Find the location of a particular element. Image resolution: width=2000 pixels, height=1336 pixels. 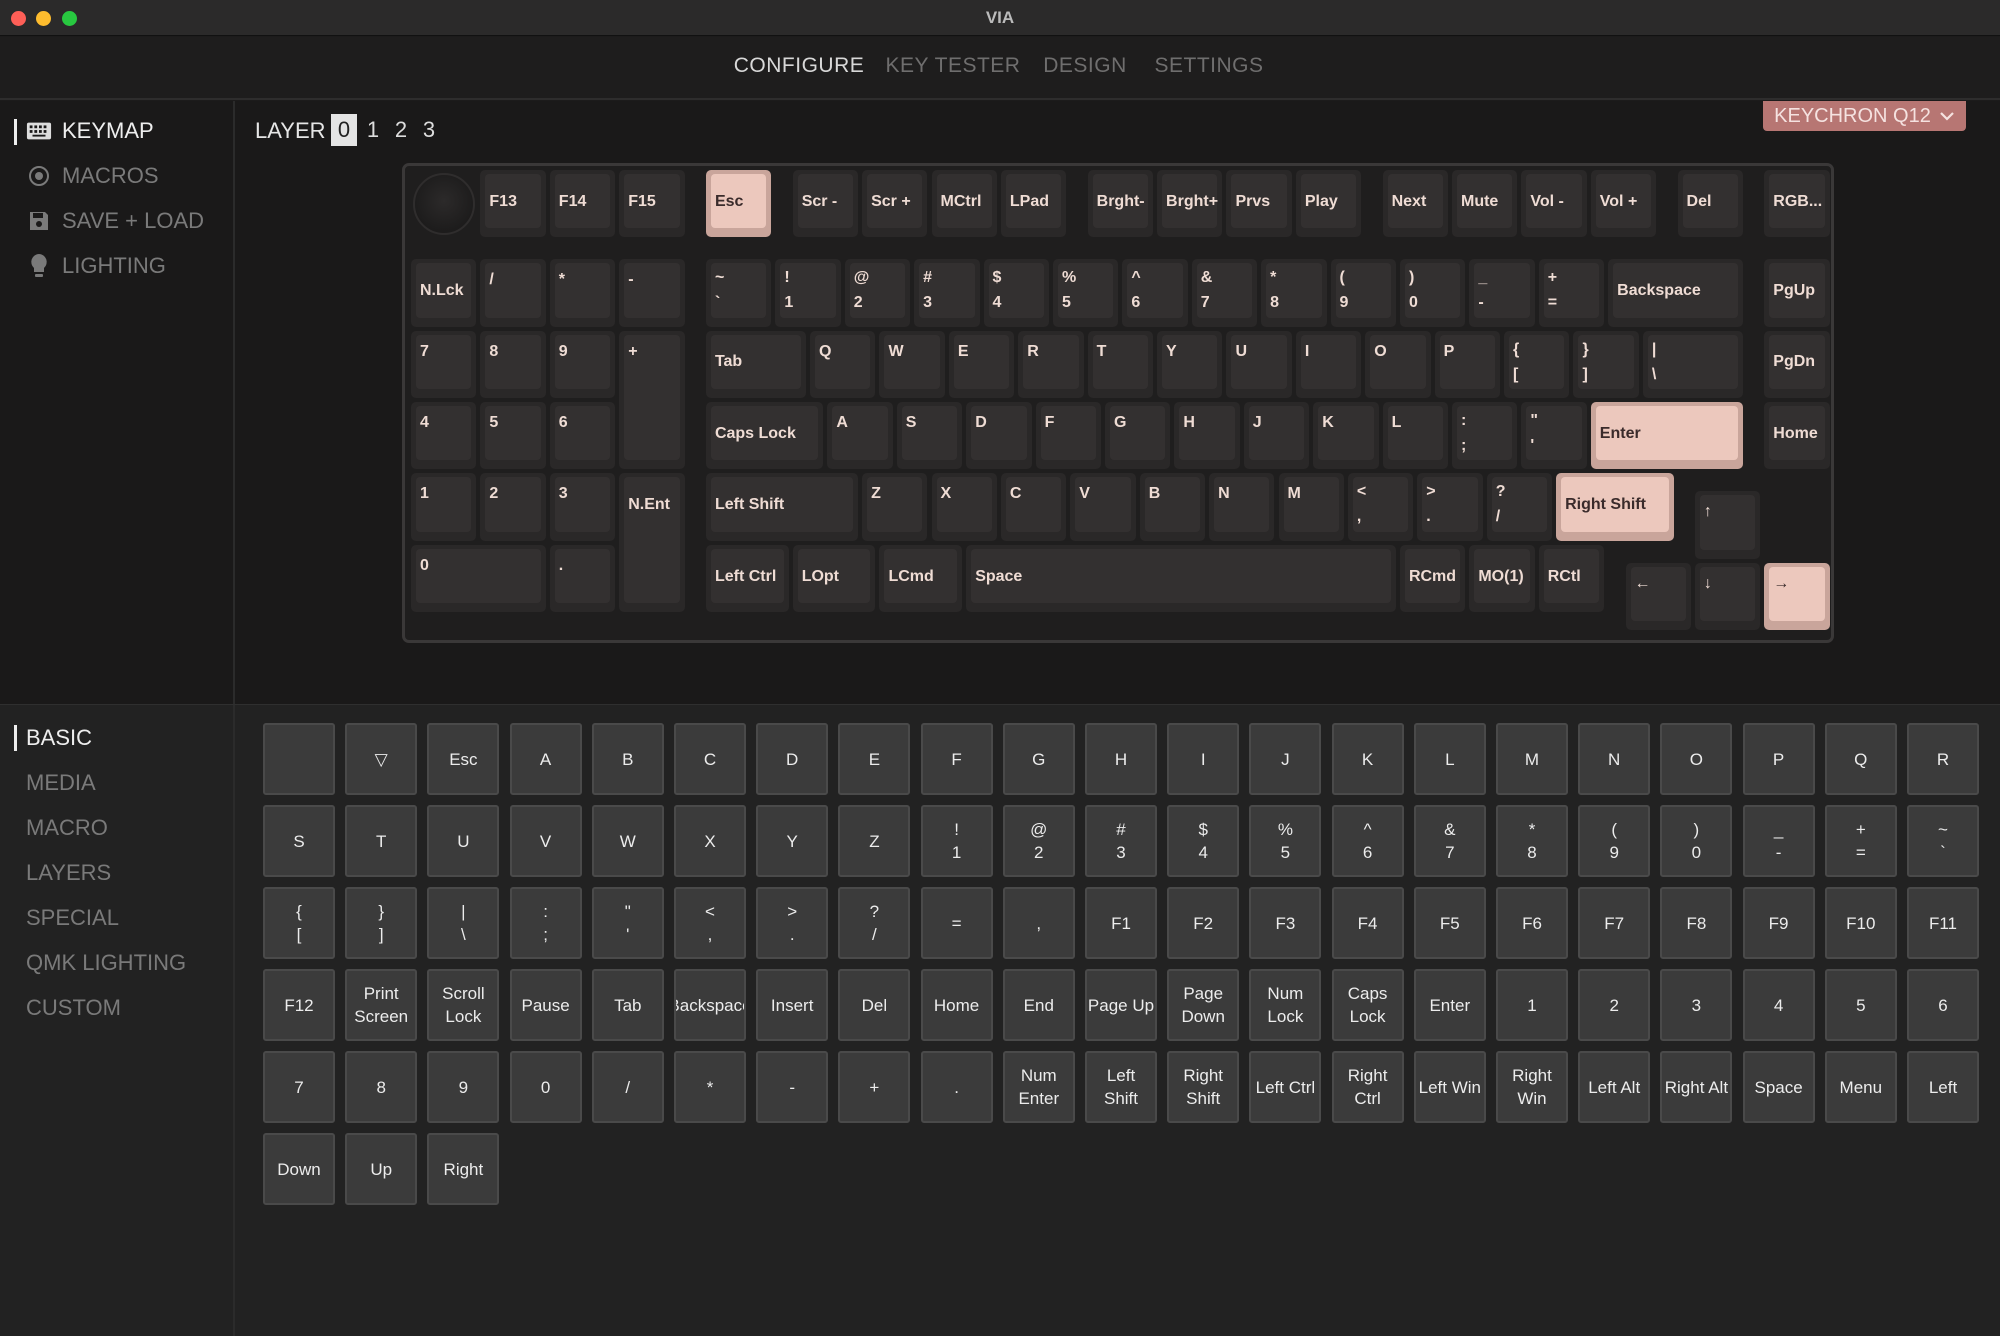

keycode-button: % 5 is located at coordinates (1285, 841).